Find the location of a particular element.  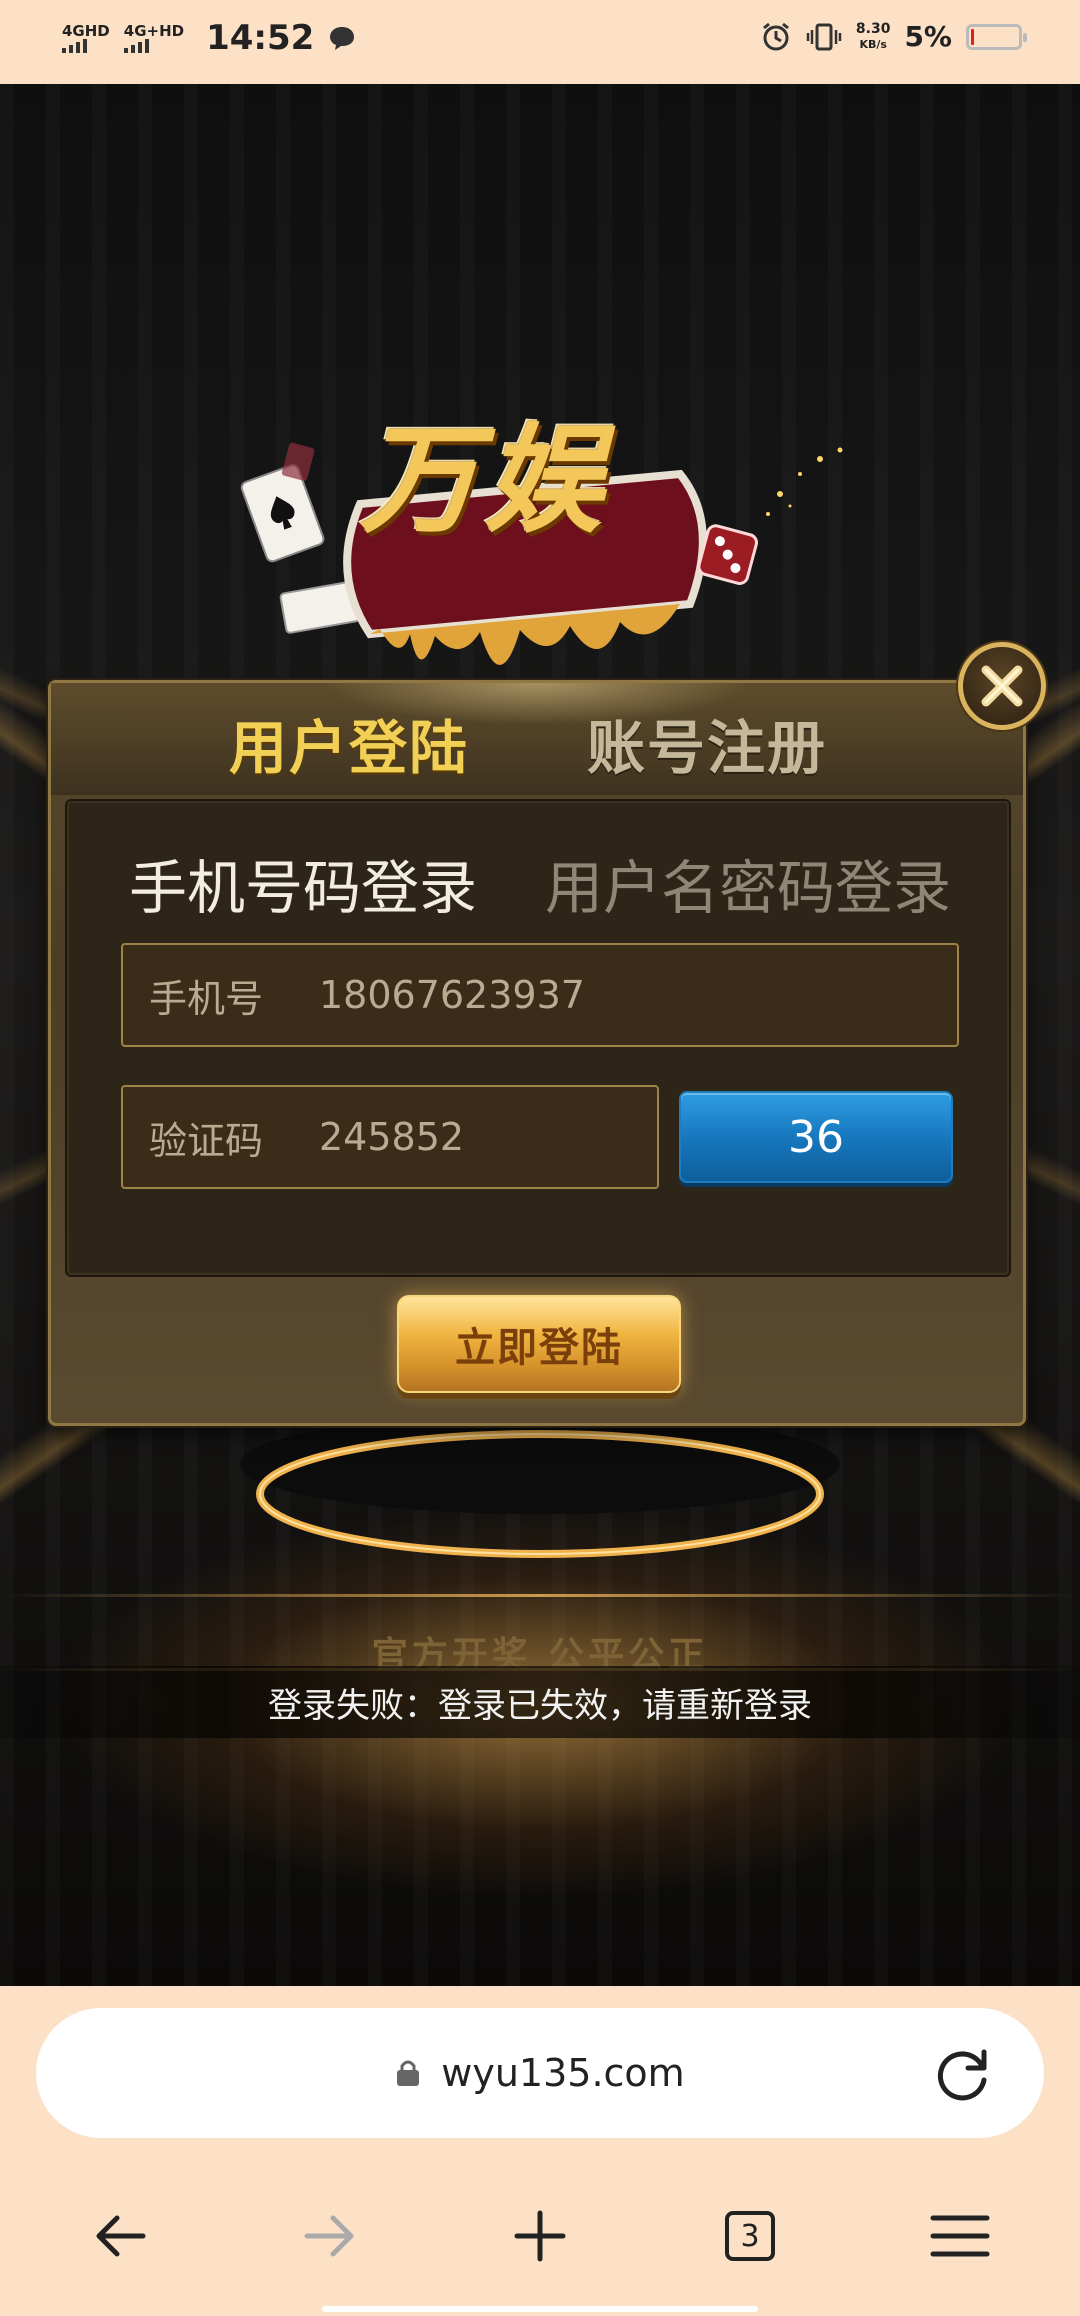

phone-field: 手机号 18067623937 is located at coordinates (540, 995).